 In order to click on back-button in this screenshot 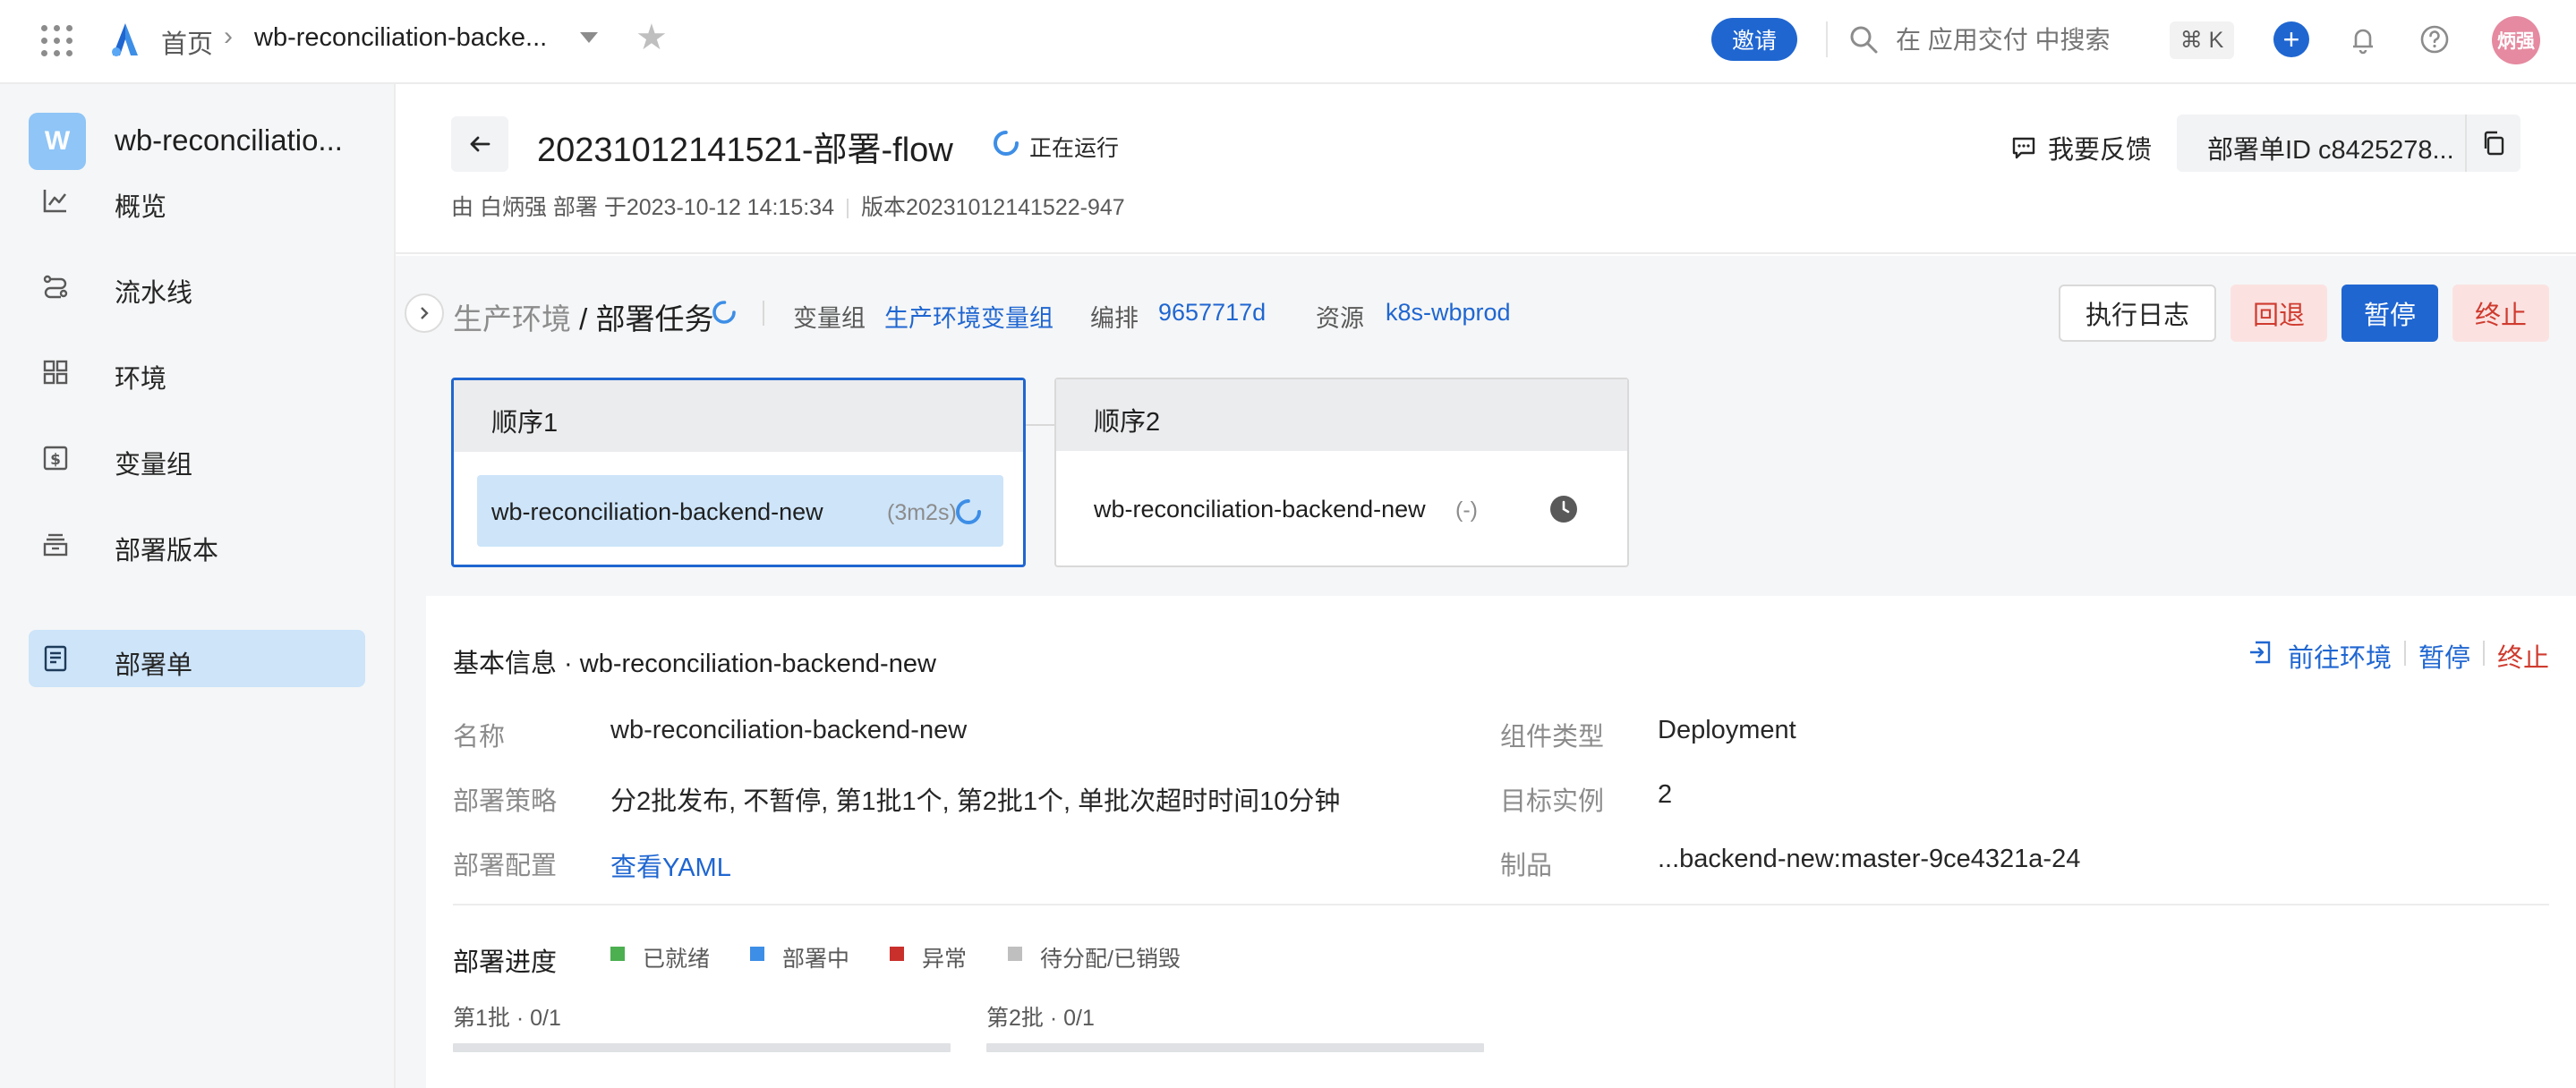, I will do `click(479, 144)`.